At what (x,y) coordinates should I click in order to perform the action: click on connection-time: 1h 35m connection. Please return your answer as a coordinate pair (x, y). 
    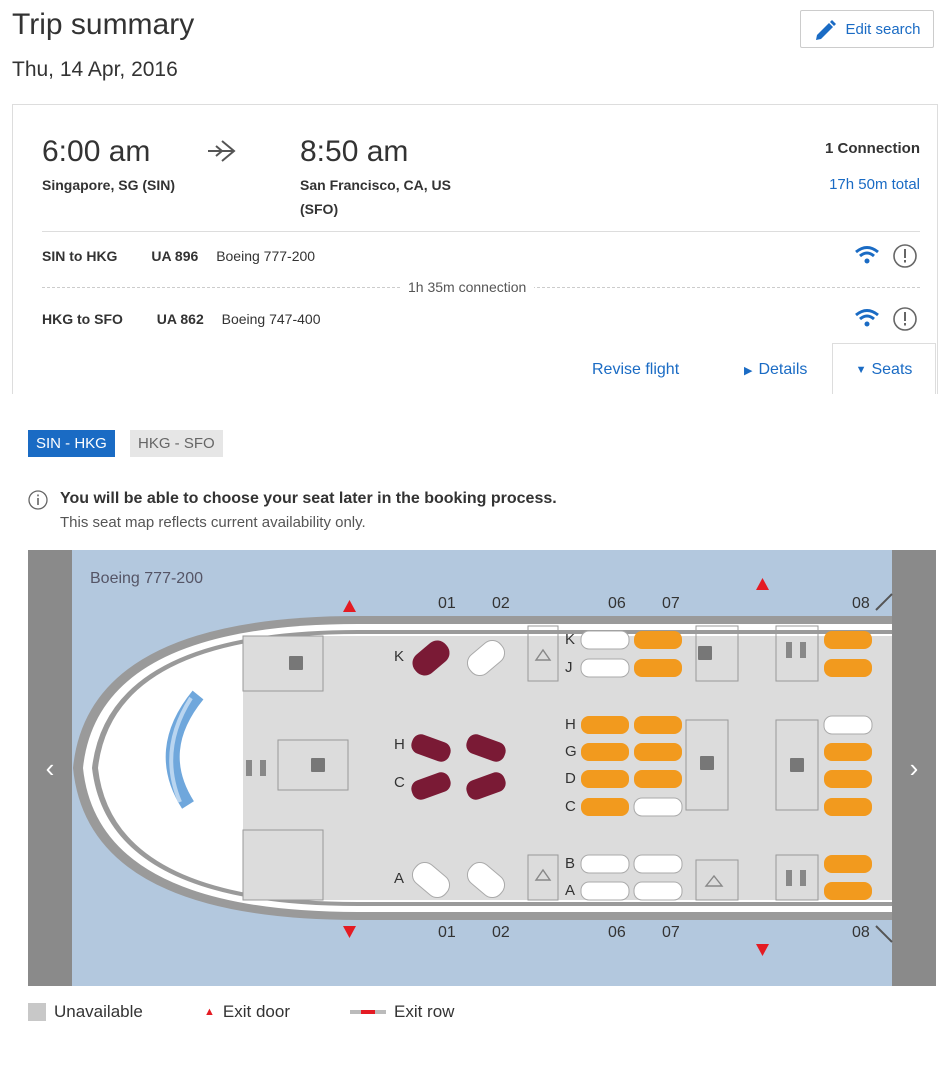
    Looking at the image, I should click on (467, 287).